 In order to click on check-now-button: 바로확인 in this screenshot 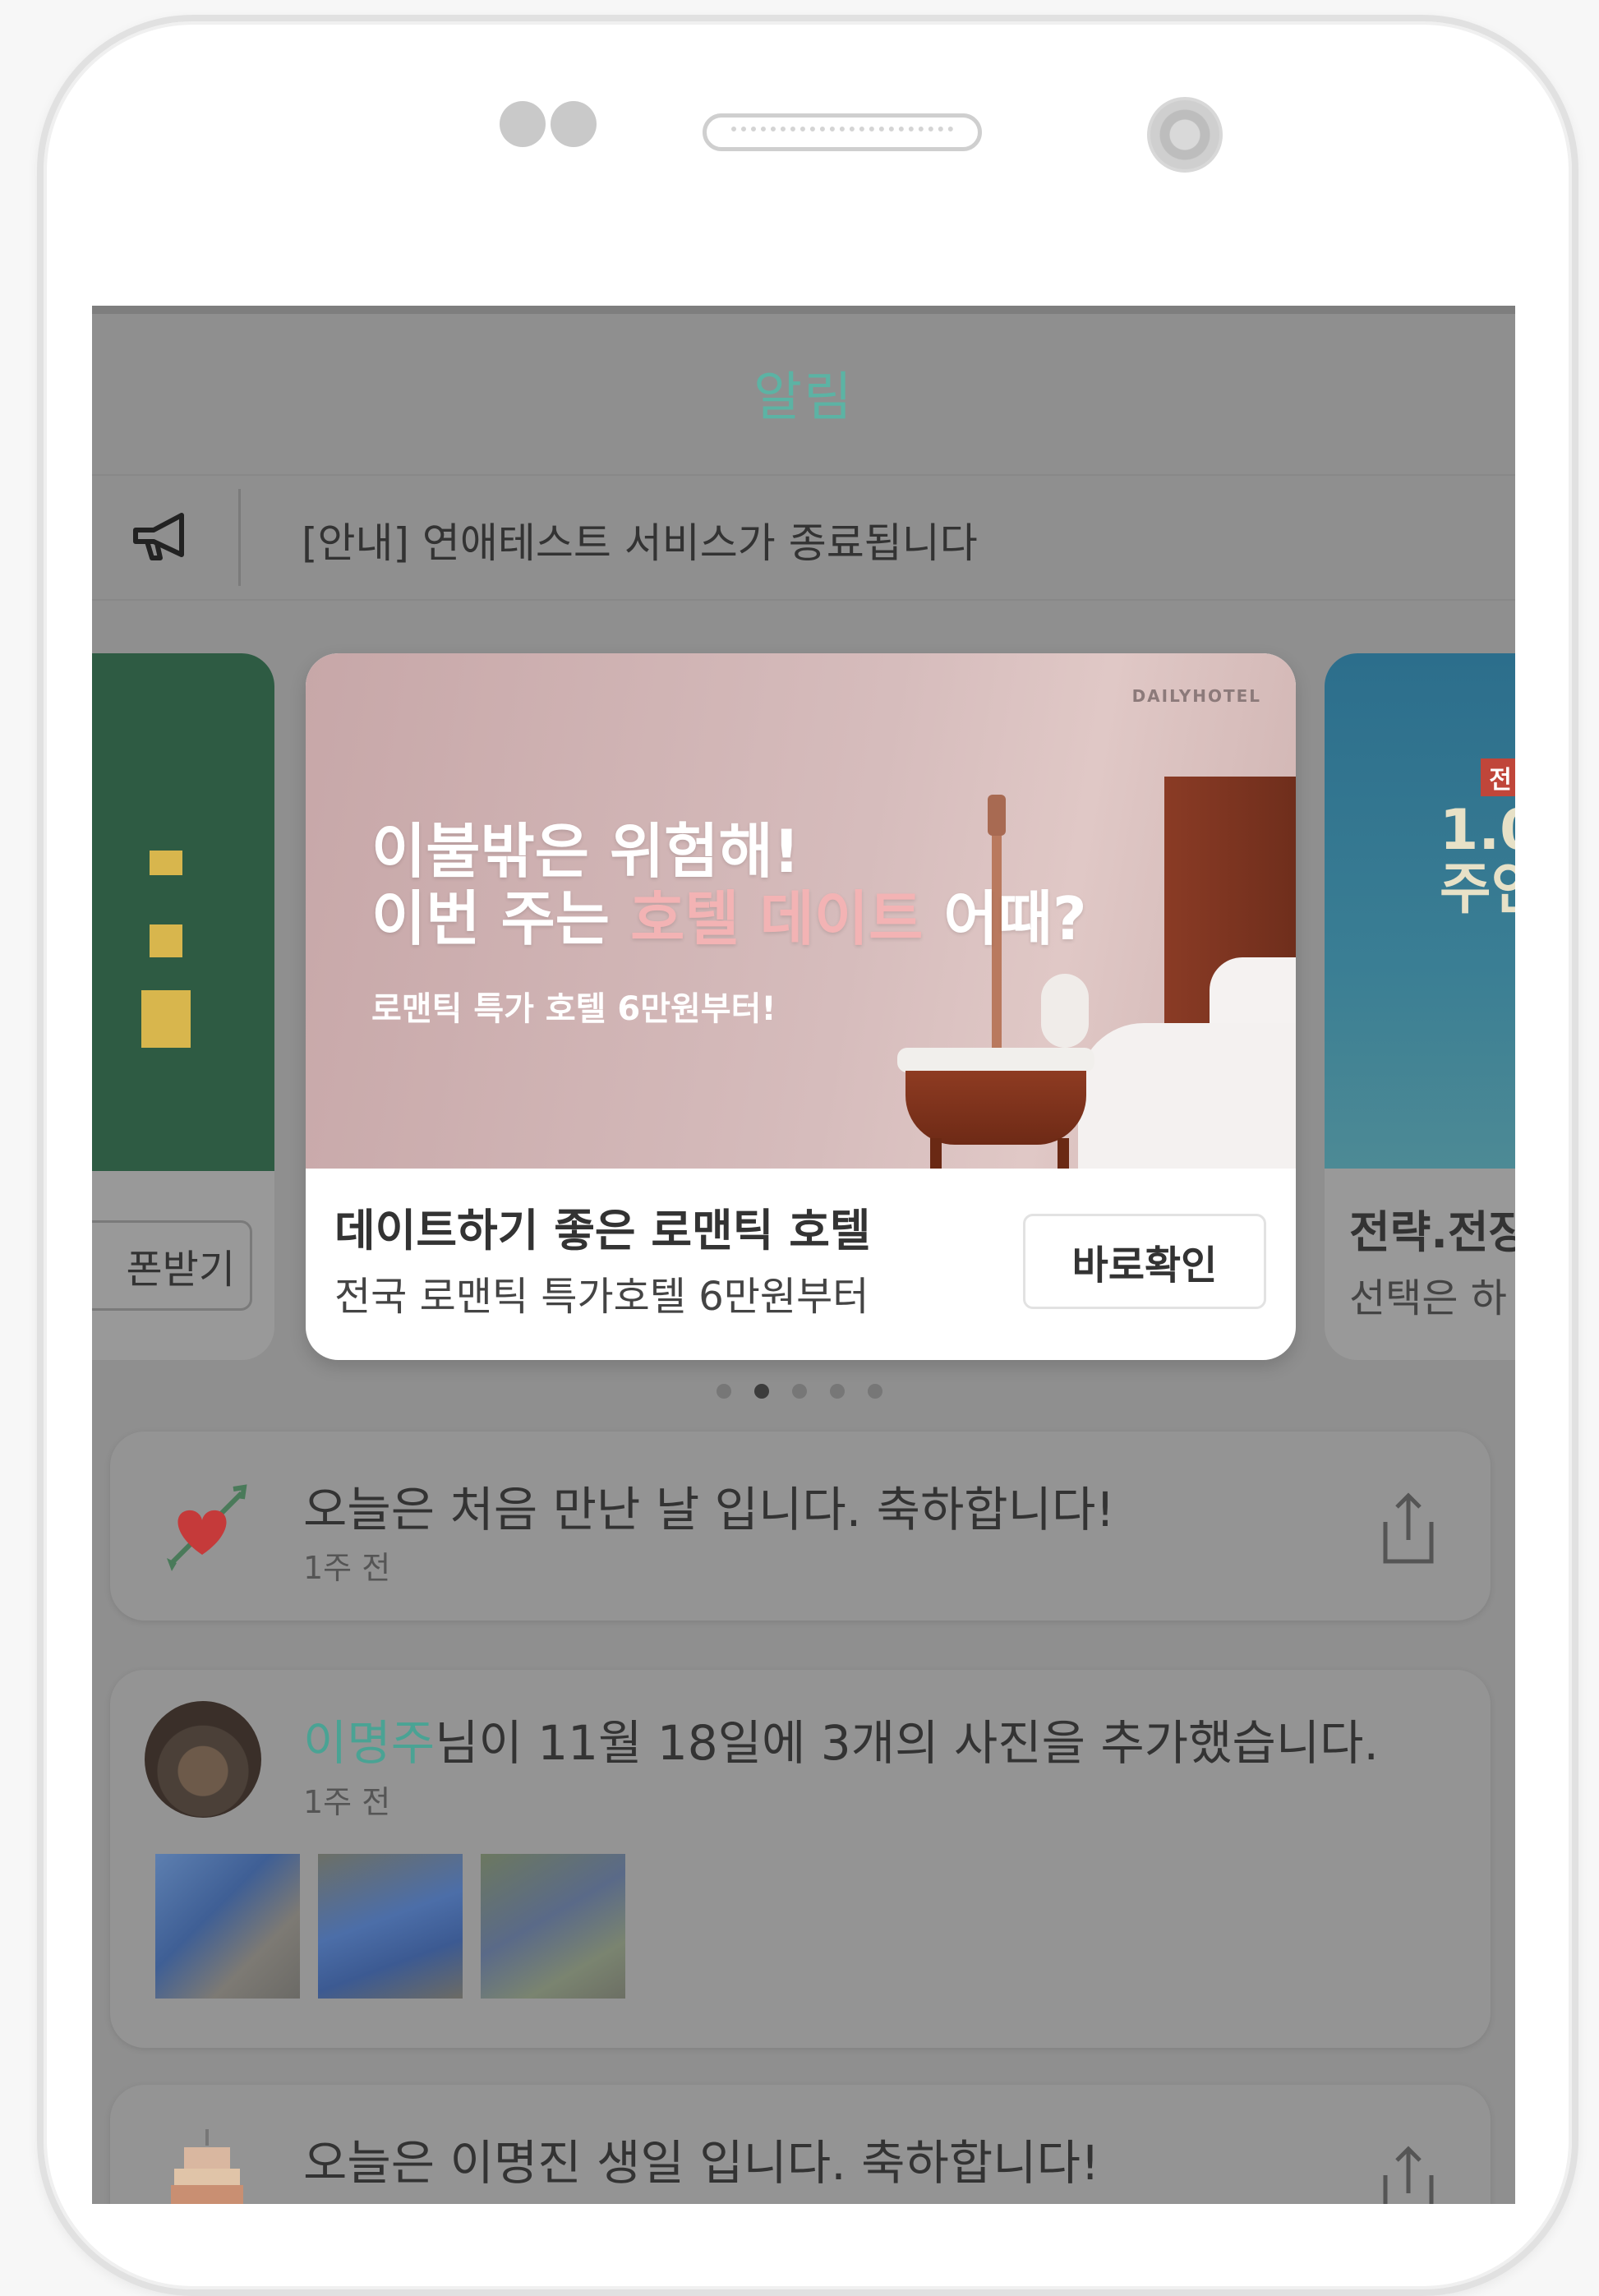, I will do `click(1144, 1261)`.